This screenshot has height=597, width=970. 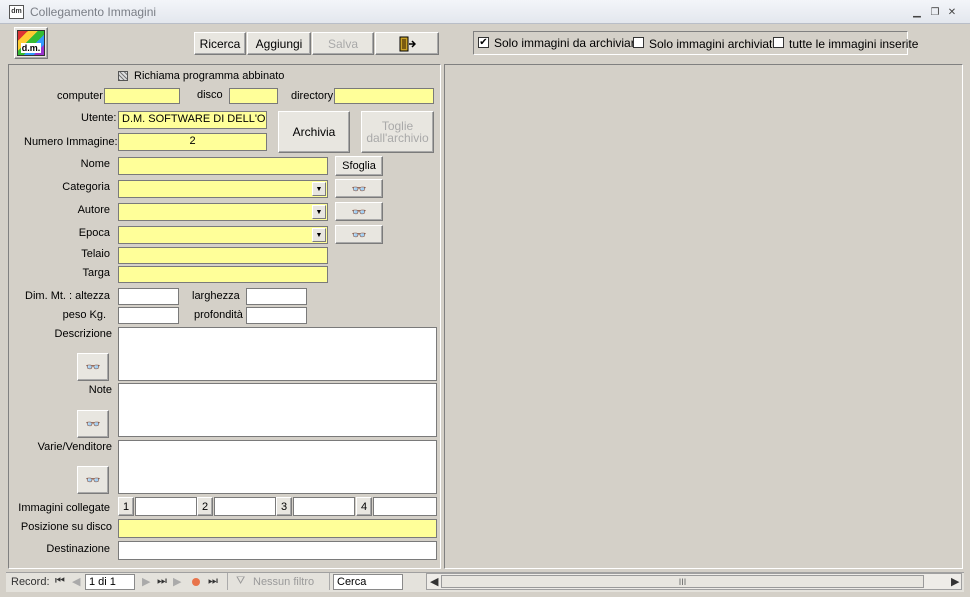 I want to click on categoria-lookup-button: 👓, so click(x=359, y=188).